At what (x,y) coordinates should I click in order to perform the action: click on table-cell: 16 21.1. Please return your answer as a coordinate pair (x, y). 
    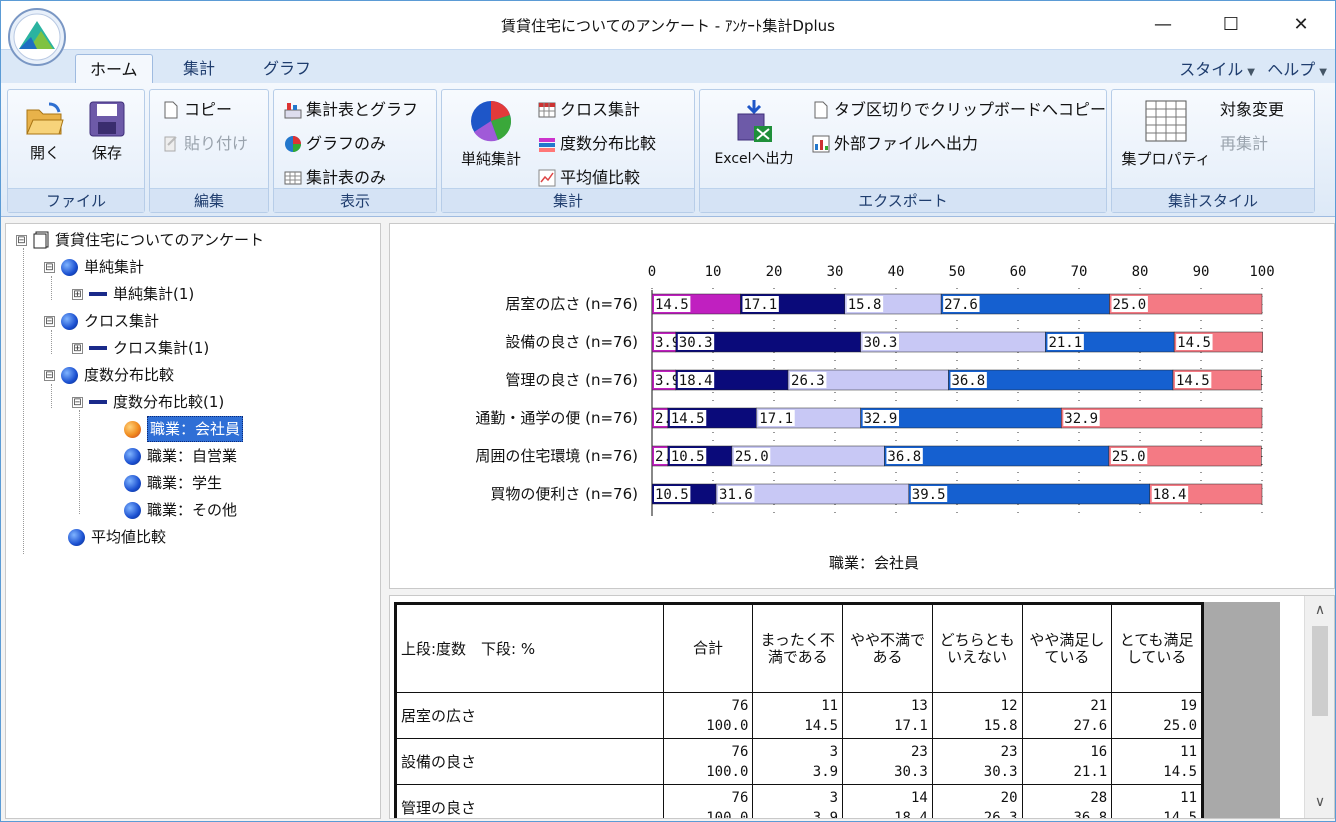
    Looking at the image, I should click on (1067, 761).